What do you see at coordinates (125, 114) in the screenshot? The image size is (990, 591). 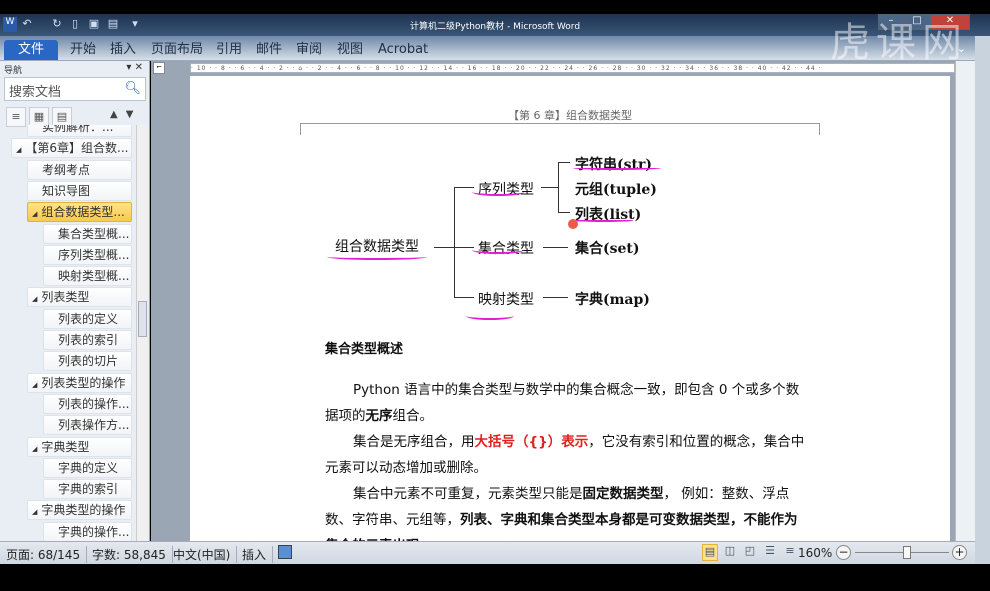 I see `nav-prev-next: ▲▼` at bounding box center [125, 114].